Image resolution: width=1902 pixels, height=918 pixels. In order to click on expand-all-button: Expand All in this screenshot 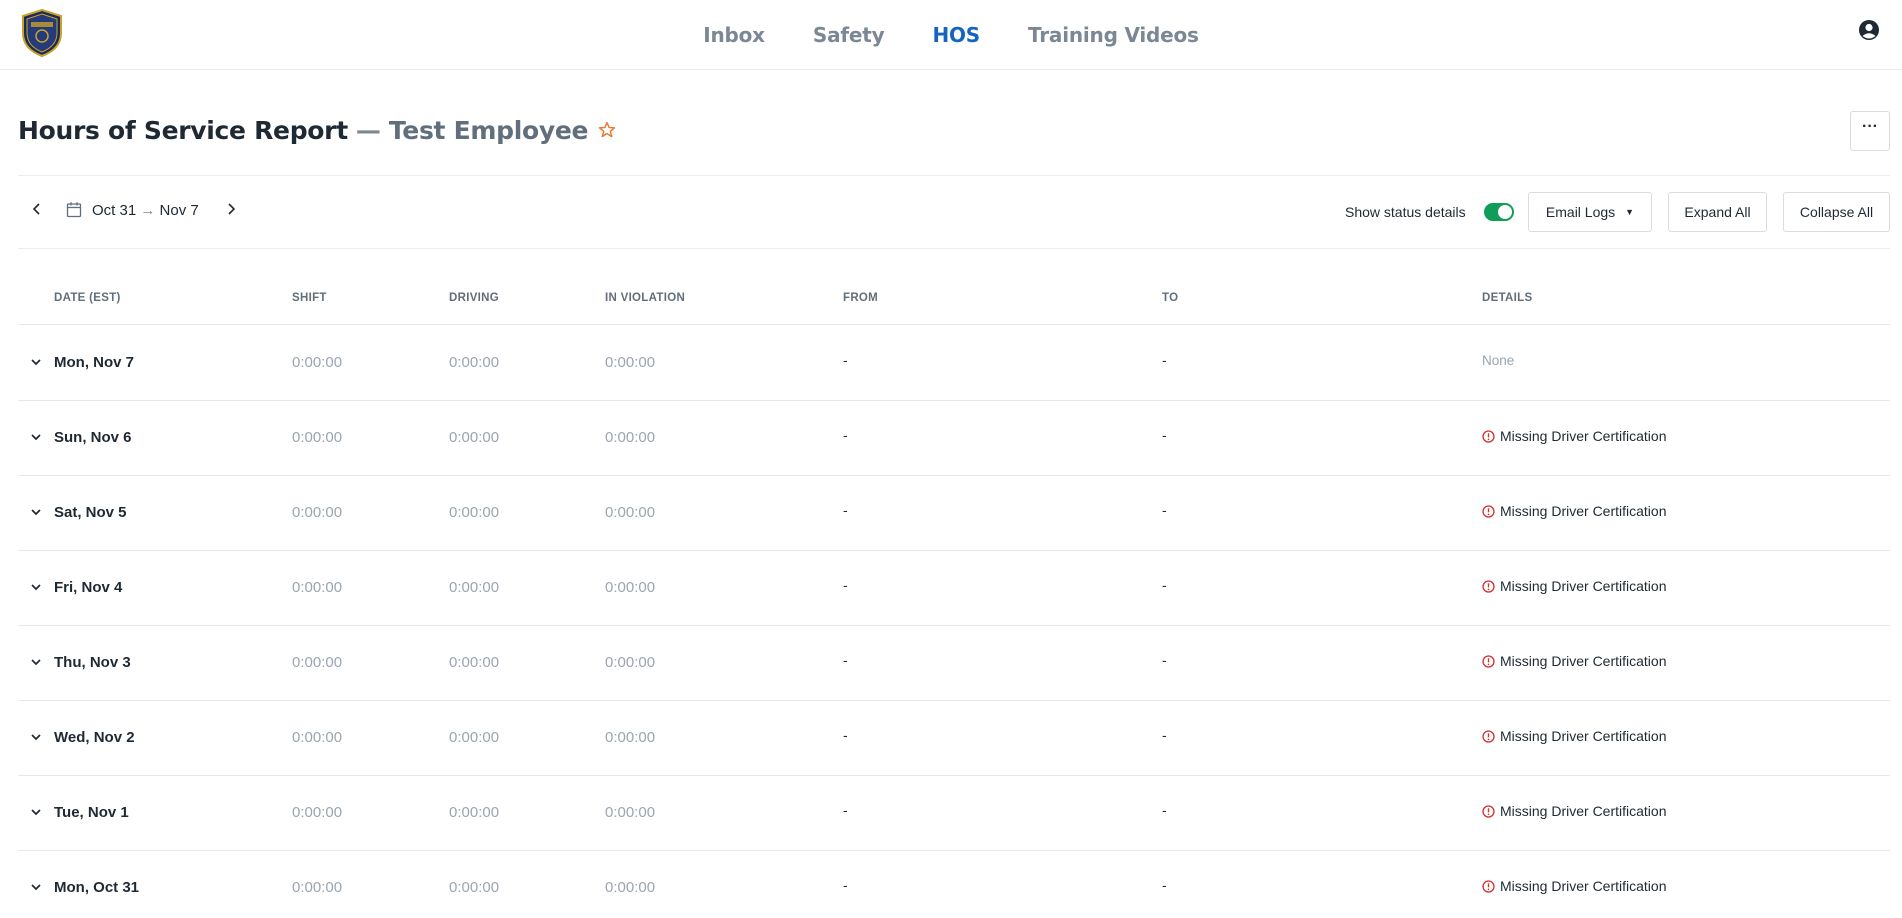, I will do `click(1717, 212)`.